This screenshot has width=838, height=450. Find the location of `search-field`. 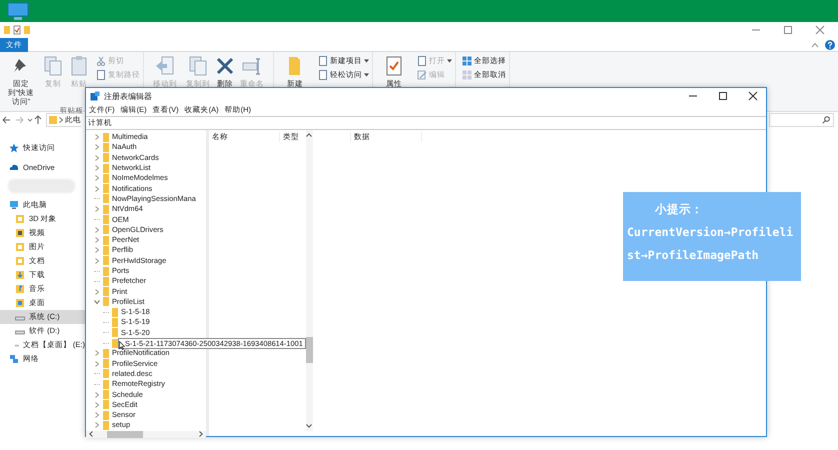

search-field is located at coordinates (801, 120).